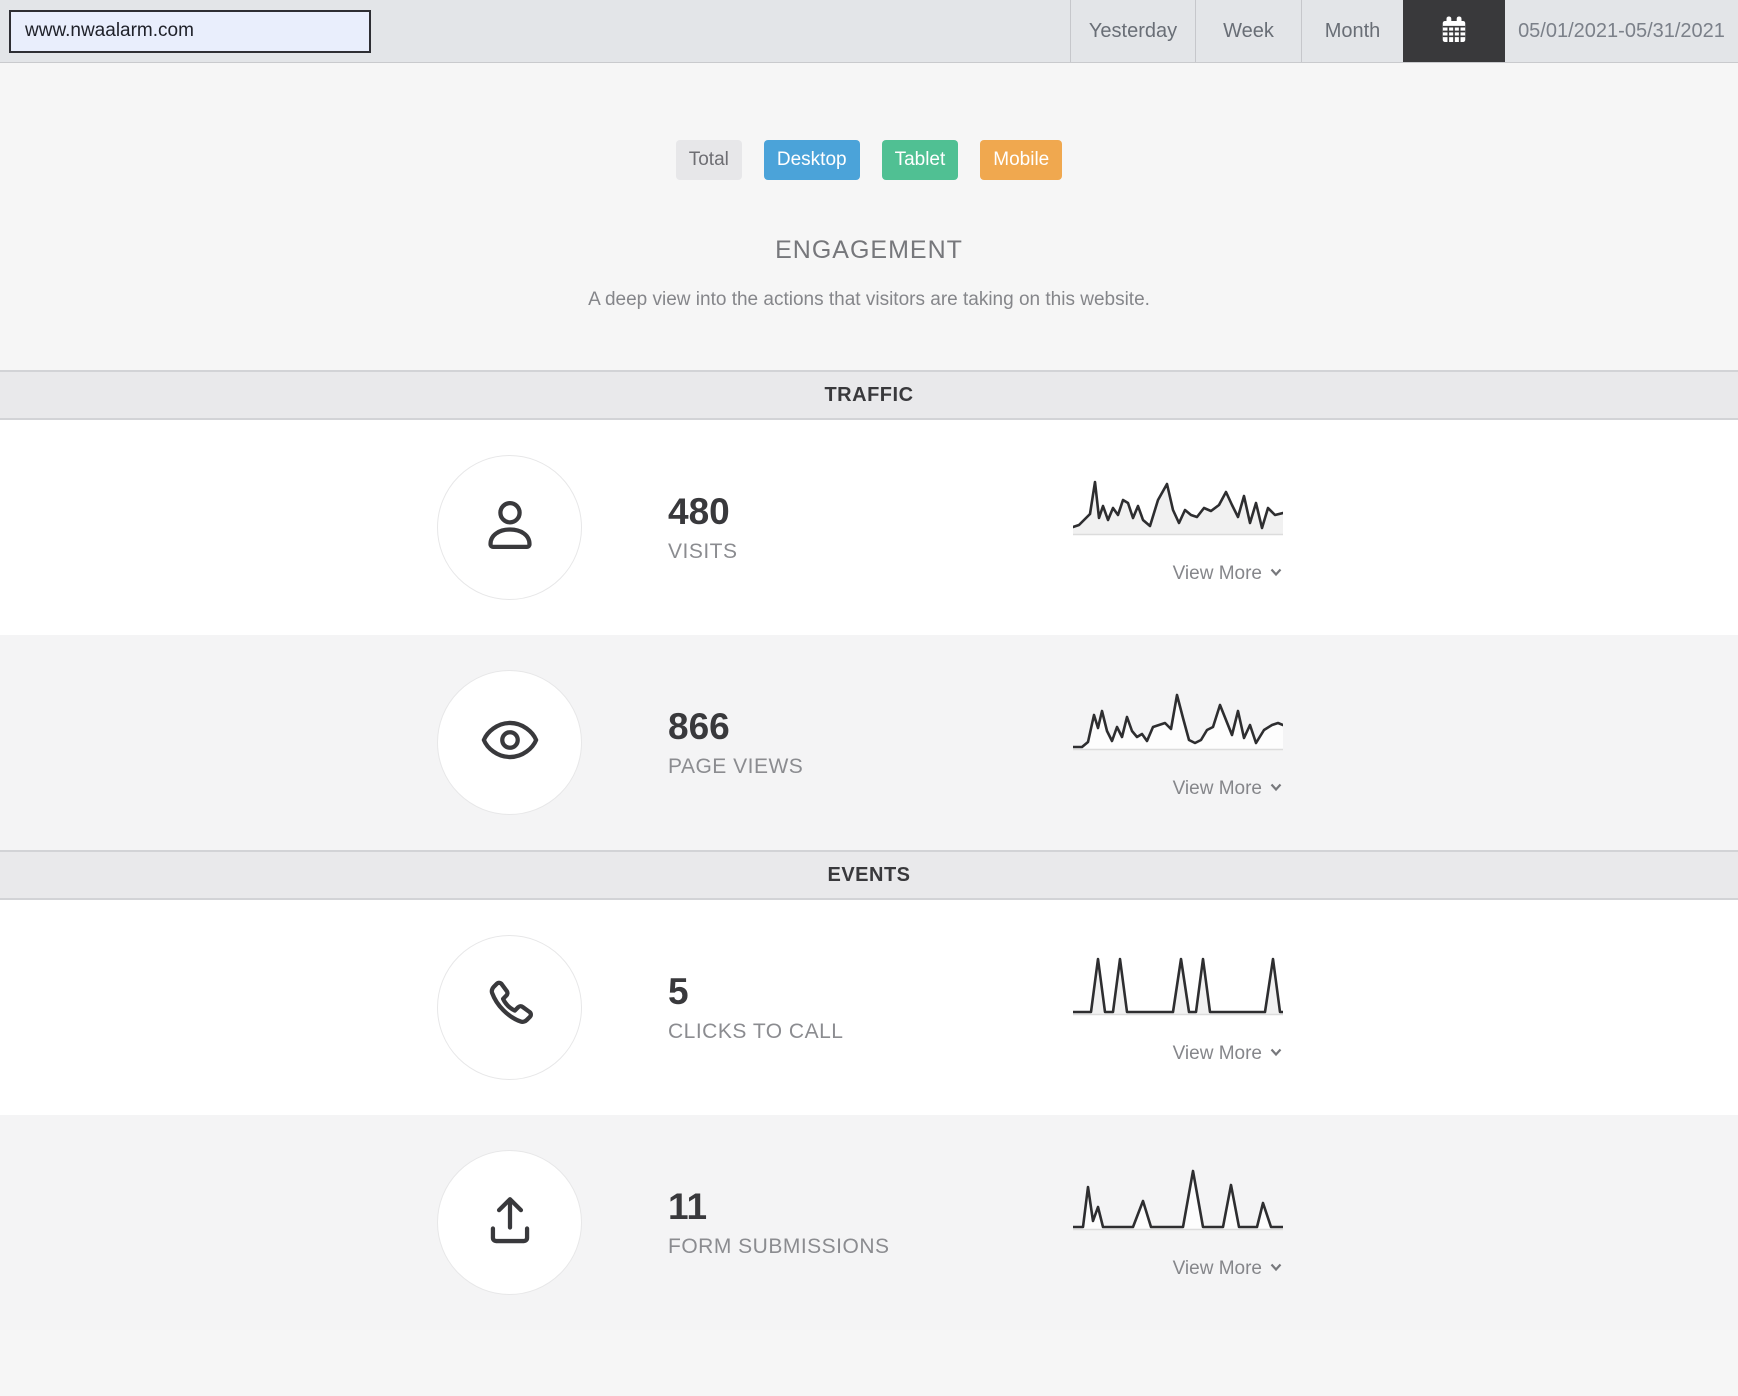 The width and height of the screenshot is (1738, 1396). What do you see at coordinates (1248, 31) in the screenshot?
I see `tab-week: Week` at bounding box center [1248, 31].